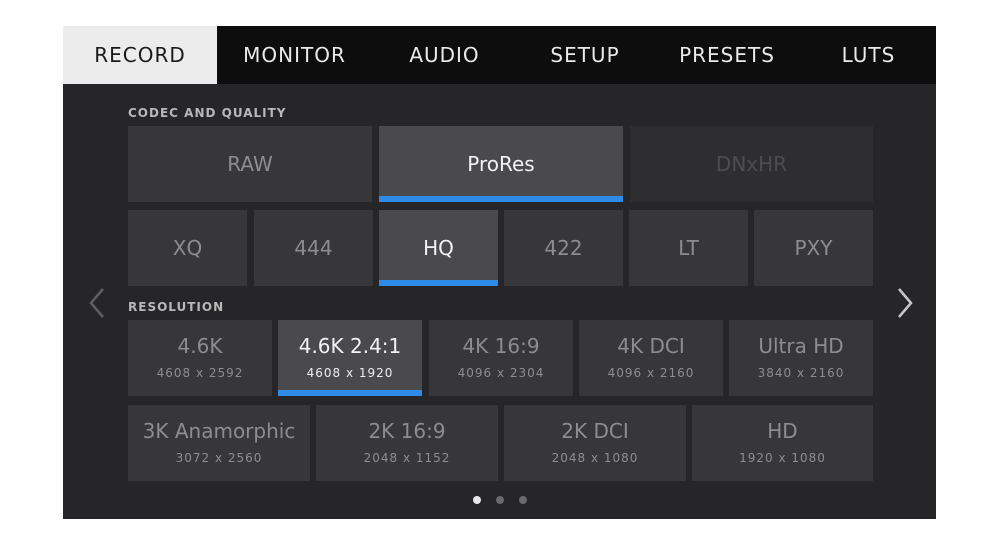  I want to click on quality-lt-button: LT, so click(688, 248).